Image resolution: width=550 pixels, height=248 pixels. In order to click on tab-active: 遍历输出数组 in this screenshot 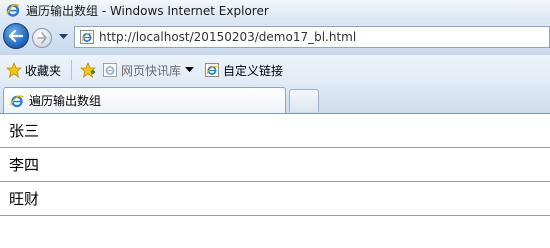, I will do `click(144, 100)`.